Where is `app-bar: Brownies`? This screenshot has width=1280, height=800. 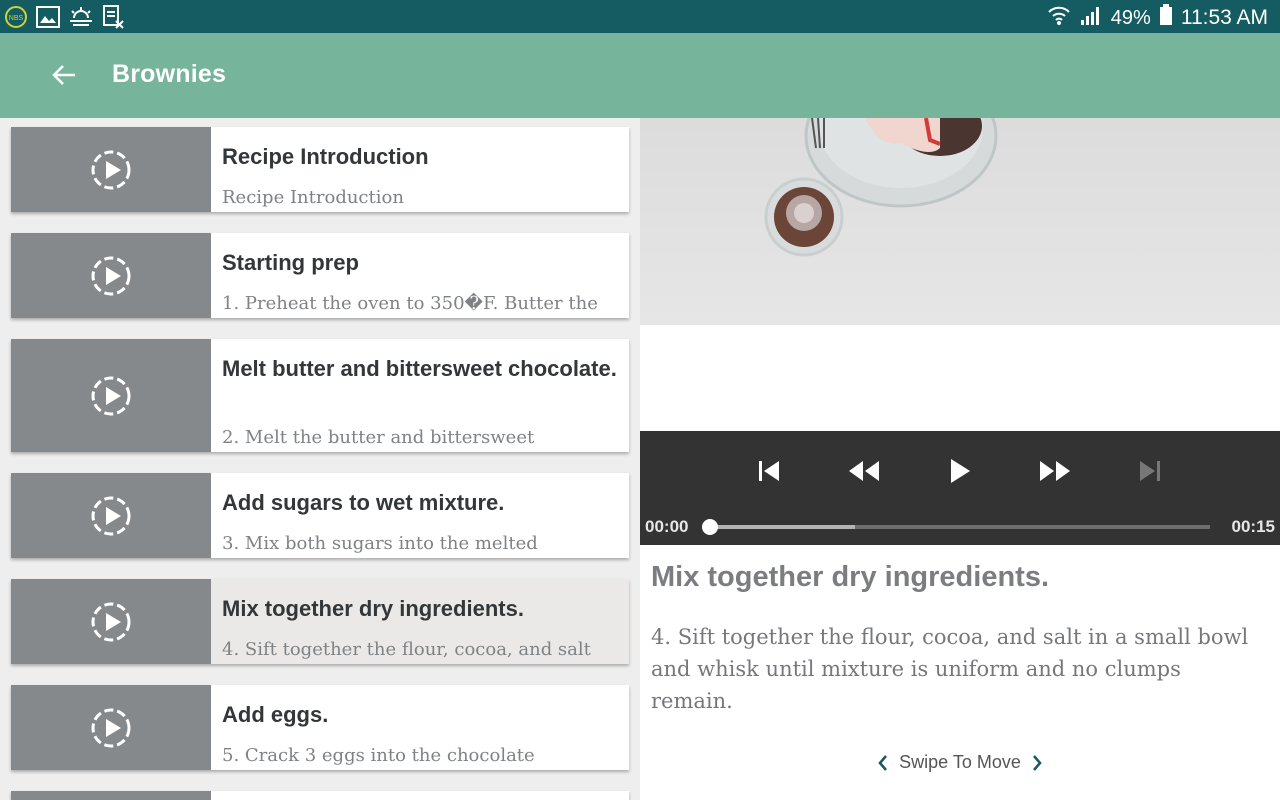
app-bar: Brownies is located at coordinates (640, 75).